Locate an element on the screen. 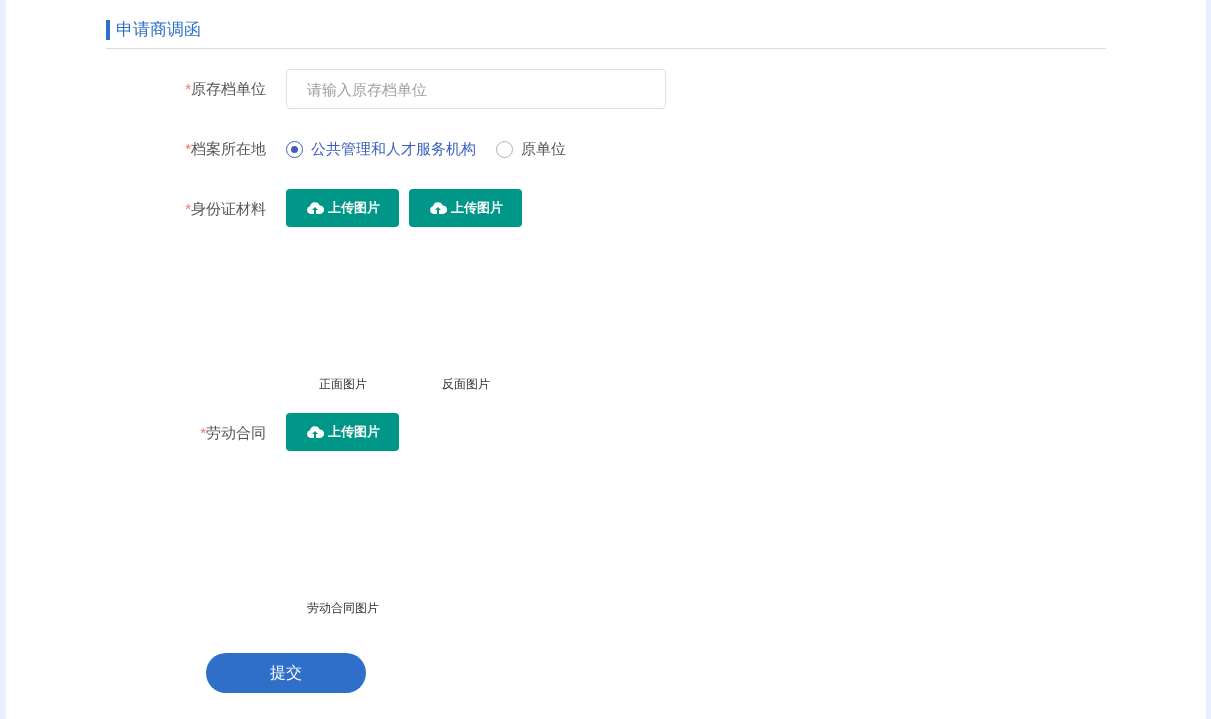 This screenshot has height=719, width=1211. image-caption: 劳动合同图片 is located at coordinates (342, 608).